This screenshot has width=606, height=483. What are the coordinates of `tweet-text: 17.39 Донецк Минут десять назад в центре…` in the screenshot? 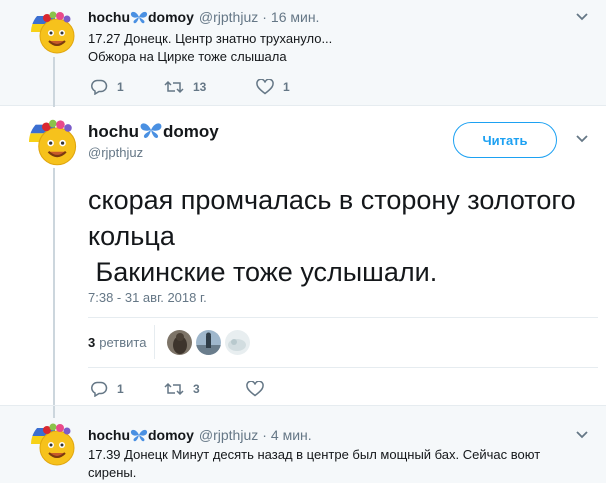 It's located at (343, 464).